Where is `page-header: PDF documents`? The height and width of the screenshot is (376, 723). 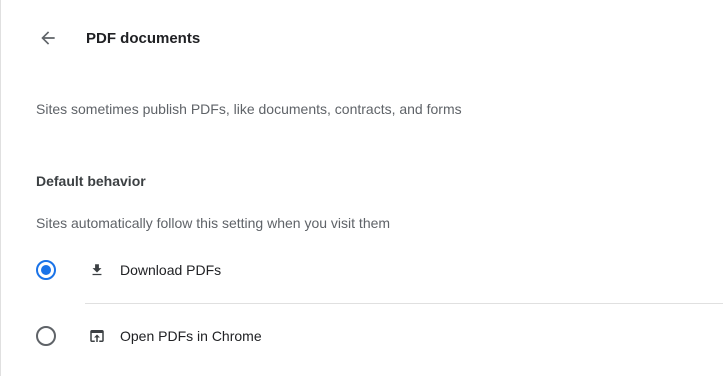 page-header: PDF documents is located at coordinates (100, 38).